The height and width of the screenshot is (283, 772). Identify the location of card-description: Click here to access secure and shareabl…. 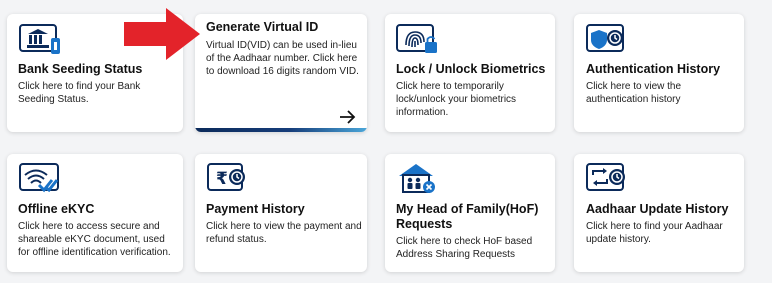
(94, 240).